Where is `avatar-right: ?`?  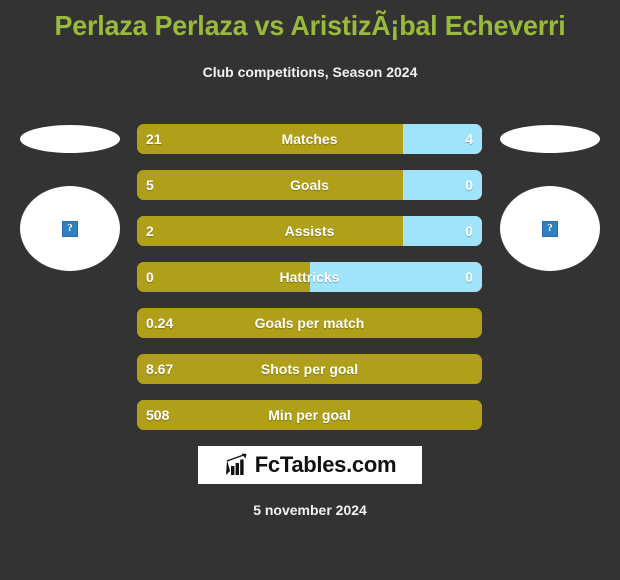 avatar-right: ? is located at coordinates (550, 228).